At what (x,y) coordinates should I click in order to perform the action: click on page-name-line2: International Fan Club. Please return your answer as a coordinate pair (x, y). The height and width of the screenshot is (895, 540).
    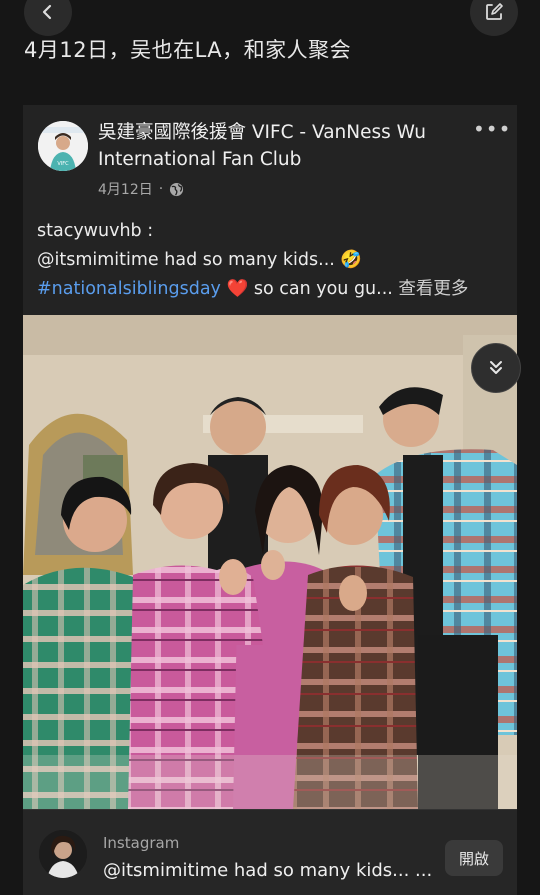
    Looking at the image, I should click on (200, 159).